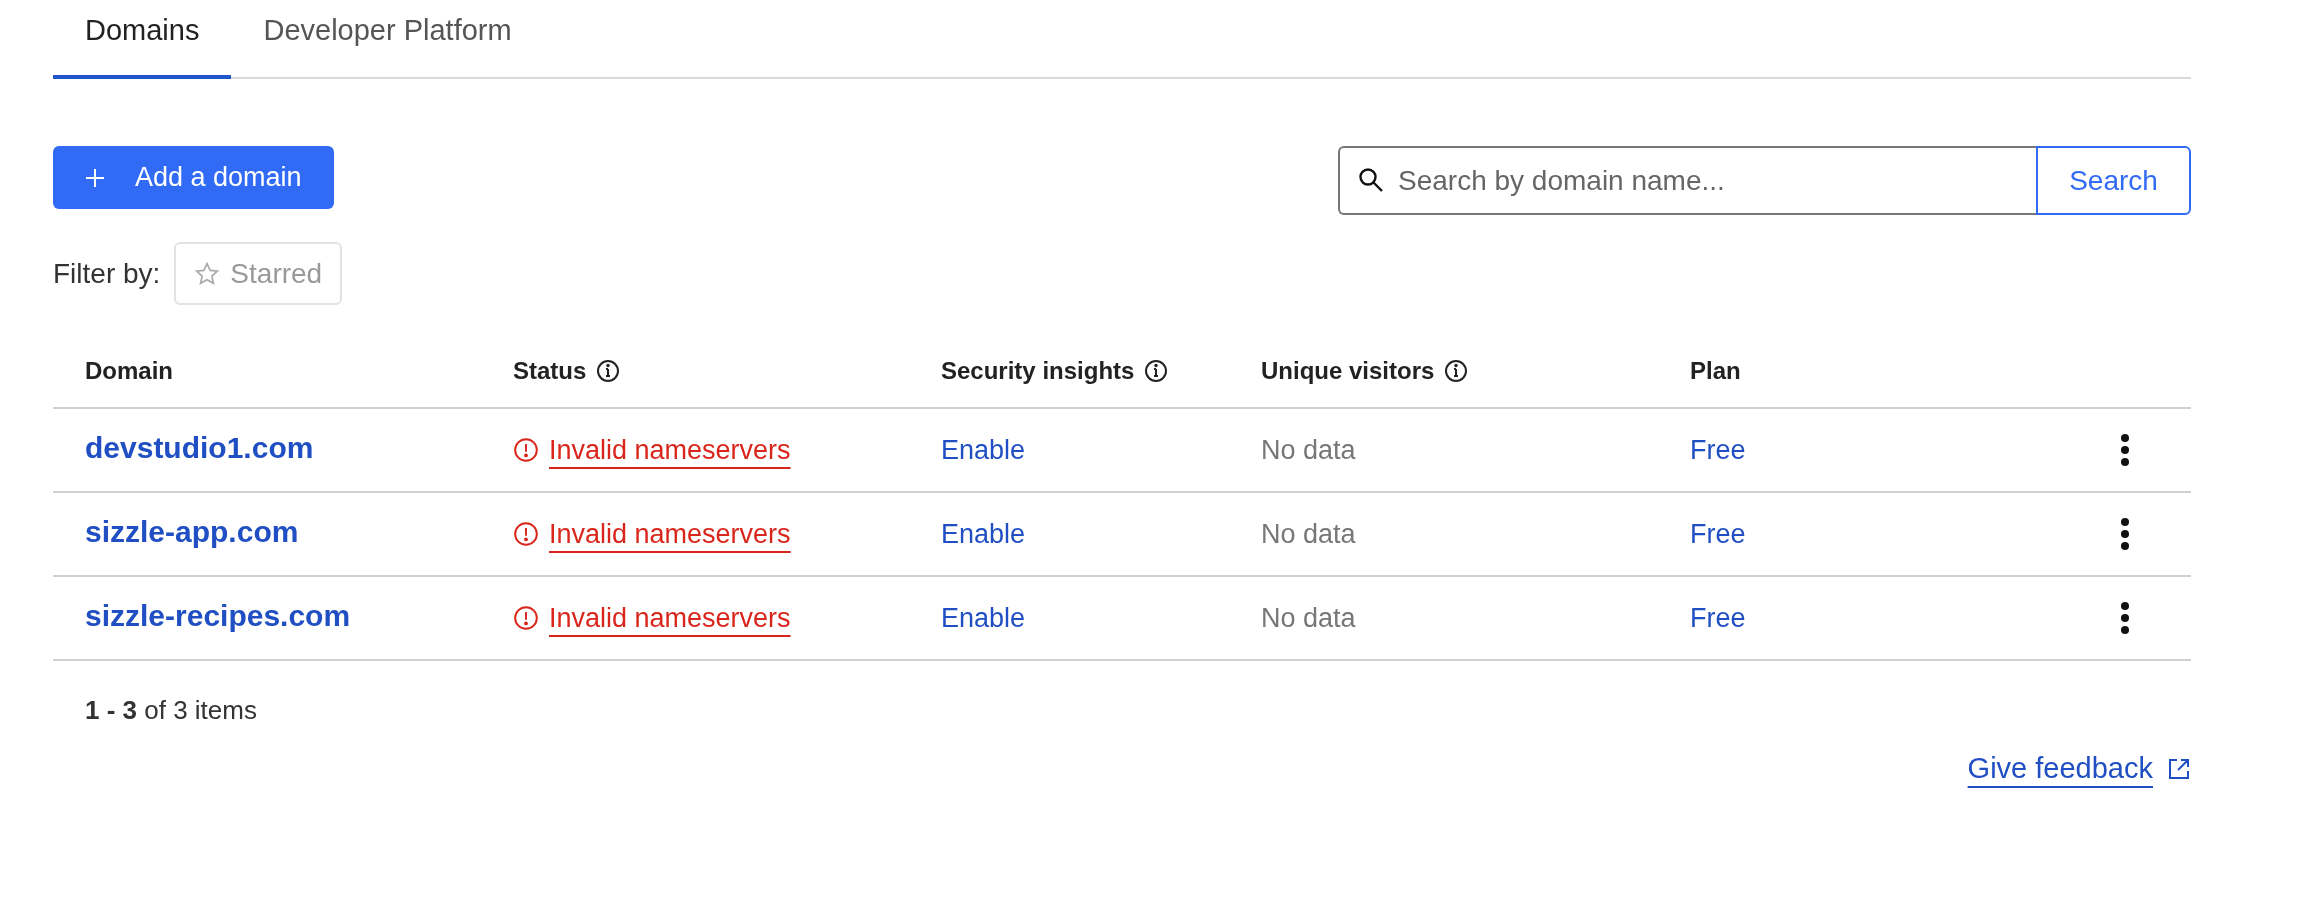 The image size is (2302, 900). Describe the element at coordinates (550, 371) in the screenshot. I see `column-title: Status` at that location.